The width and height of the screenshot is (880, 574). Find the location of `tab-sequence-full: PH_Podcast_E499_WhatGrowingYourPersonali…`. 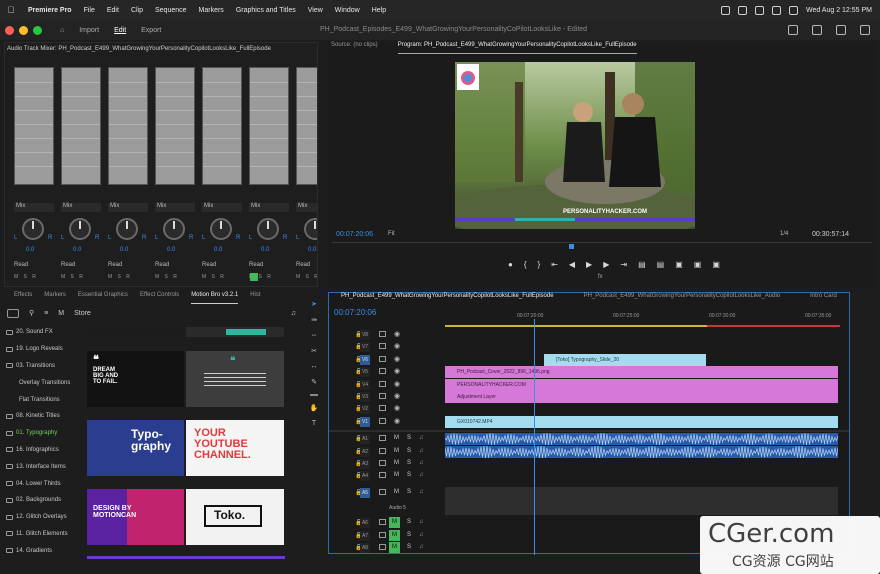

tab-sequence-full: PH_Podcast_E499_WhatGrowingYourPersonali… is located at coordinates (447, 299).